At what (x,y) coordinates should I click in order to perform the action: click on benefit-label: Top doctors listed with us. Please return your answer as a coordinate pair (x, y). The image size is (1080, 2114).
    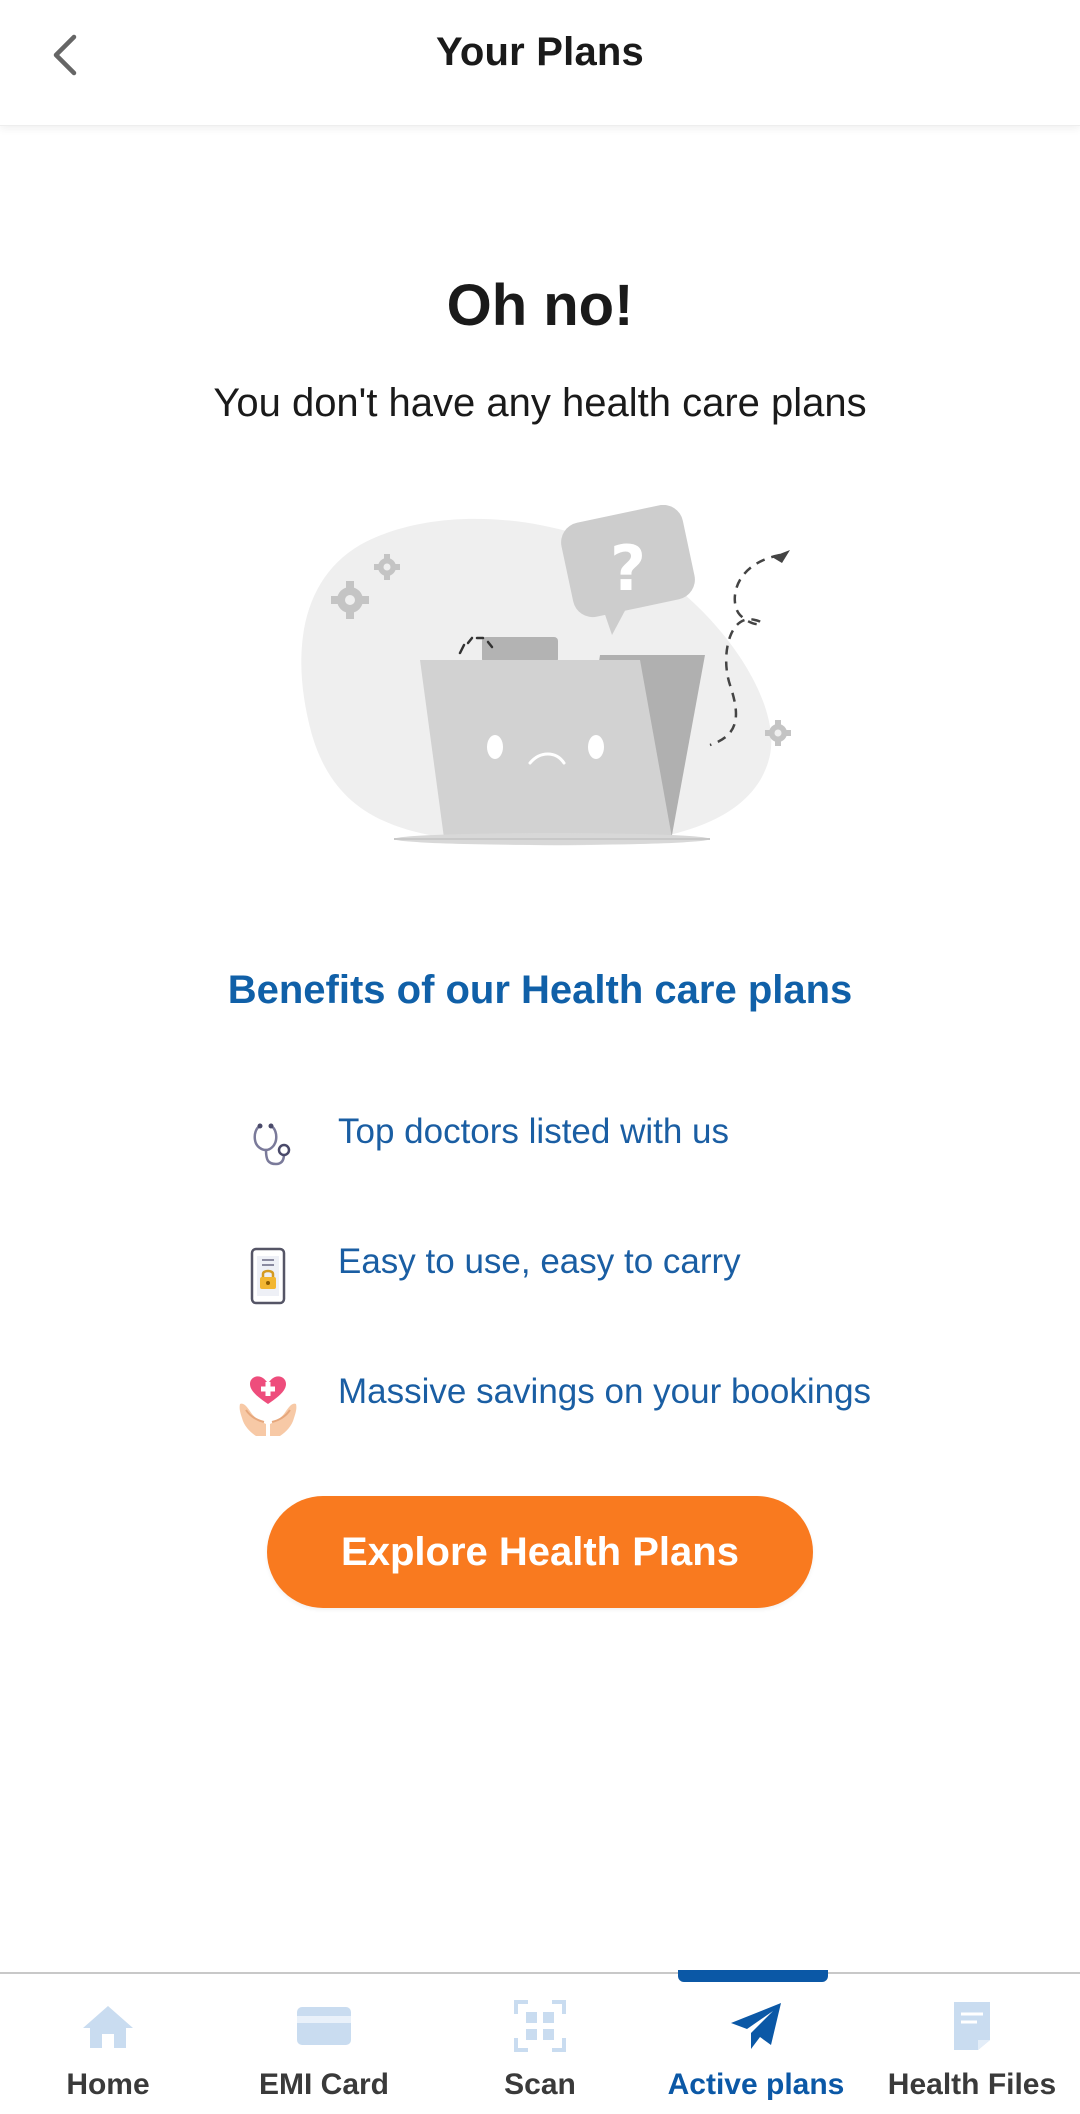
    Looking at the image, I should click on (534, 1131).